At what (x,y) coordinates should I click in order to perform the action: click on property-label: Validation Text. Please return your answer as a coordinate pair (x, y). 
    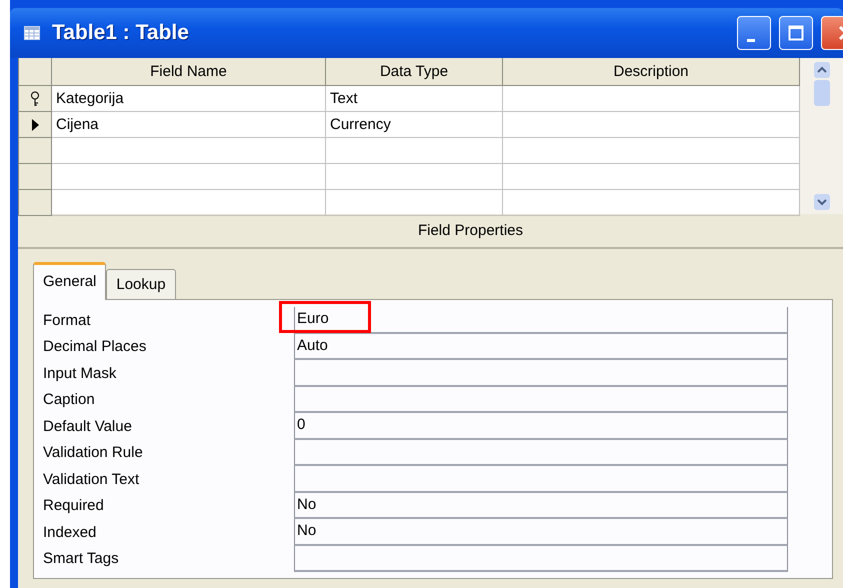
    Looking at the image, I should click on (91, 479).